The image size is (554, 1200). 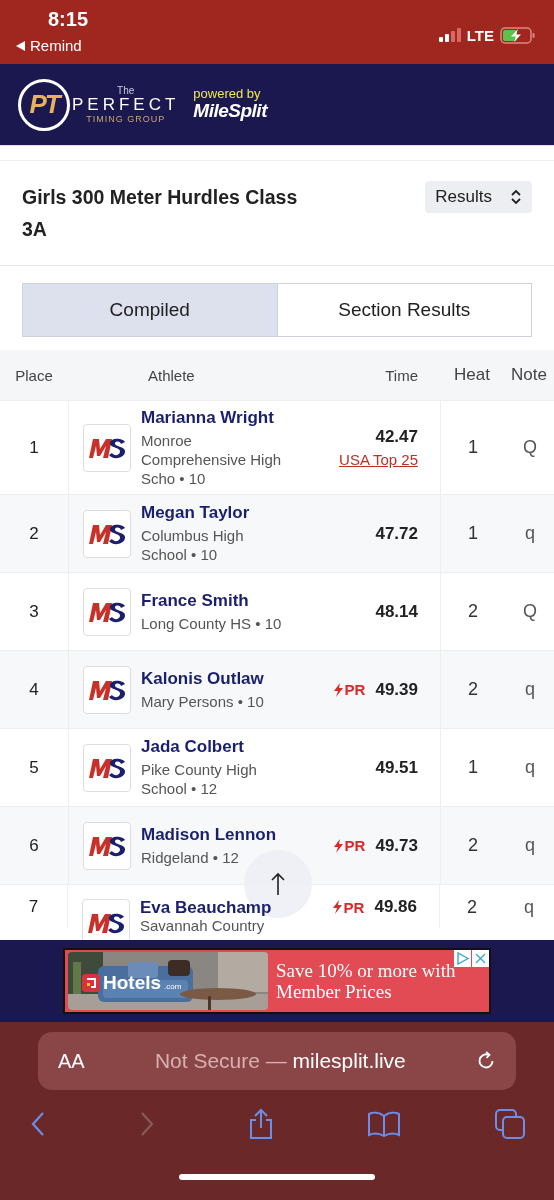 What do you see at coordinates (480, 35) in the screenshot?
I see `network-label: LTE` at bounding box center [480, 35].